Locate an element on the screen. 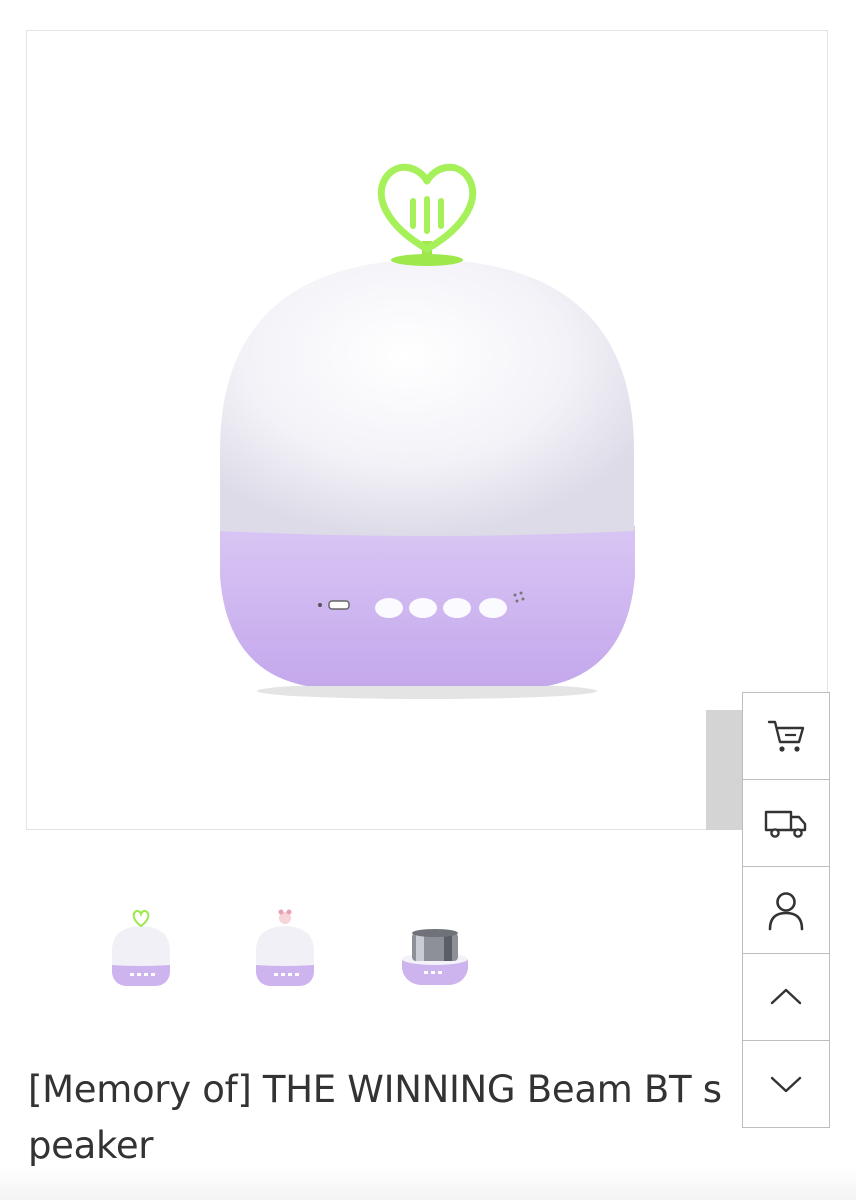  truck-icon is located at coordinates (785, 824).